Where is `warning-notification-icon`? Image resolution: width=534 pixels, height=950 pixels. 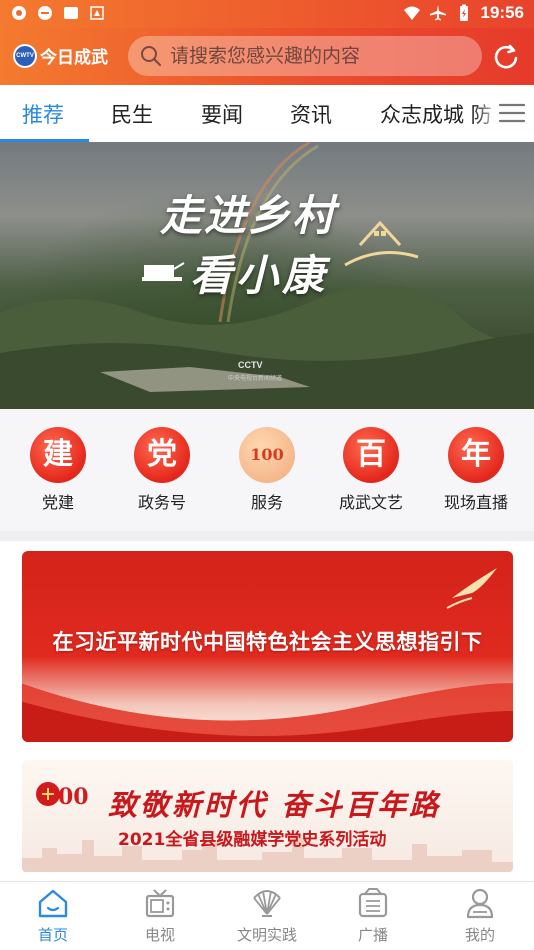 warning-notification-icon is located at coordinates (97, 13).